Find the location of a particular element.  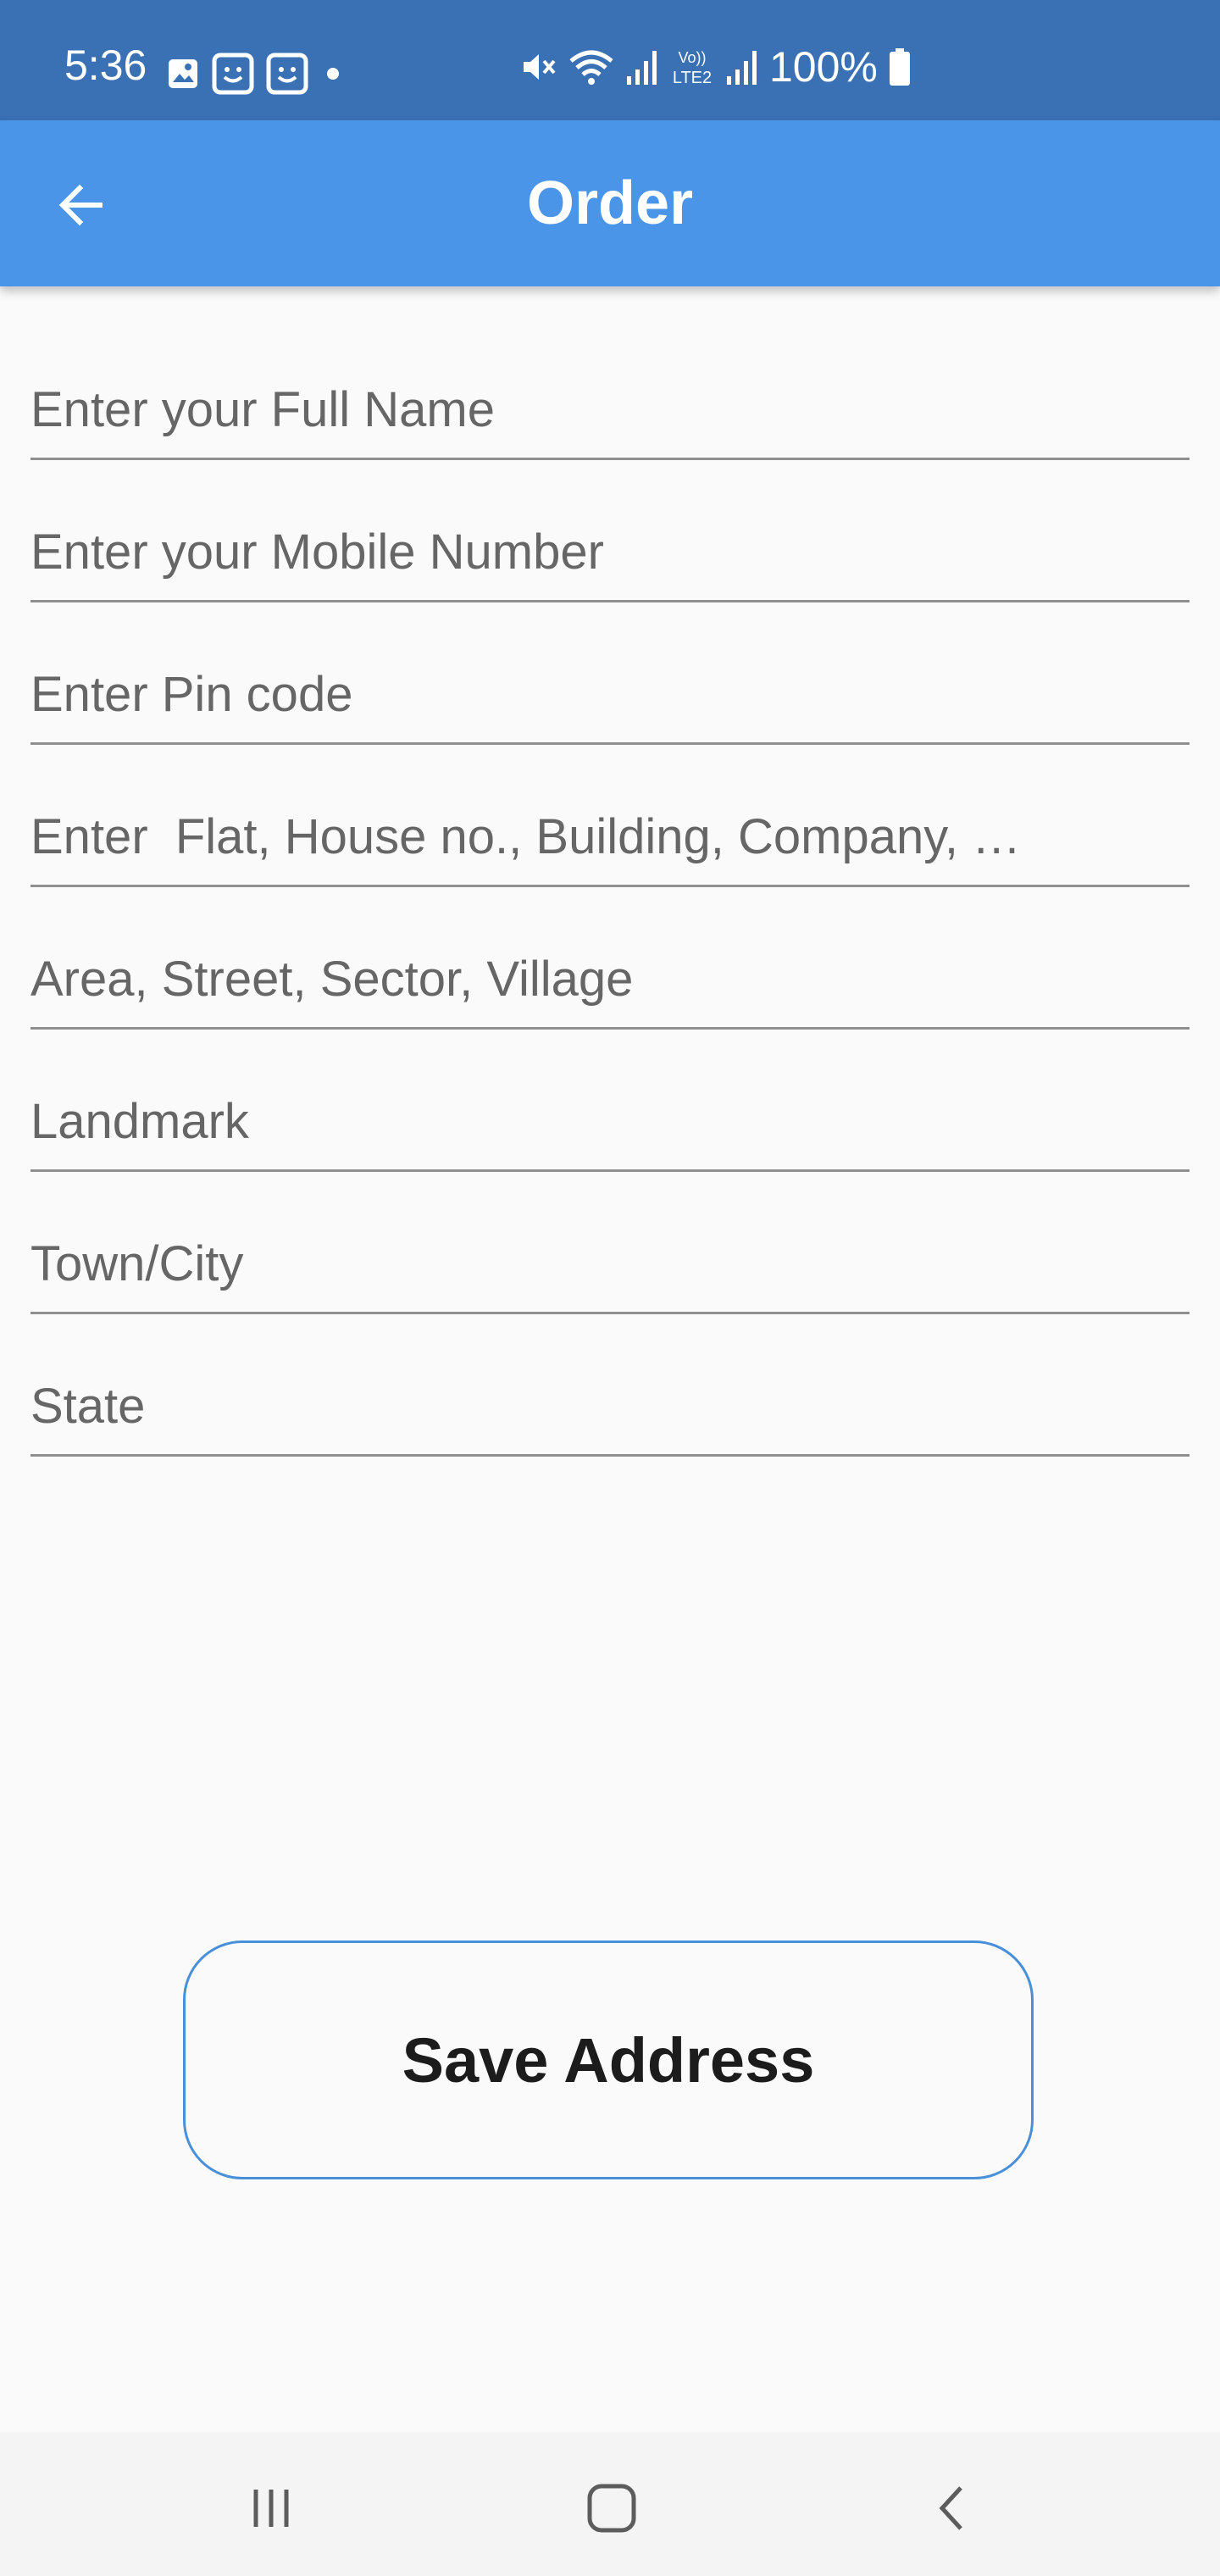

status-bar: 5:36 Vo)) LTE2 100% is located at coordinates (610, 60).